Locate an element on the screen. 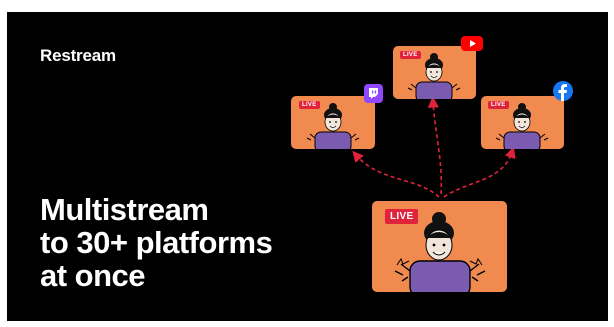 The image size is (614, 327). brand-logo: Restream is located at coordinates (78, 55).